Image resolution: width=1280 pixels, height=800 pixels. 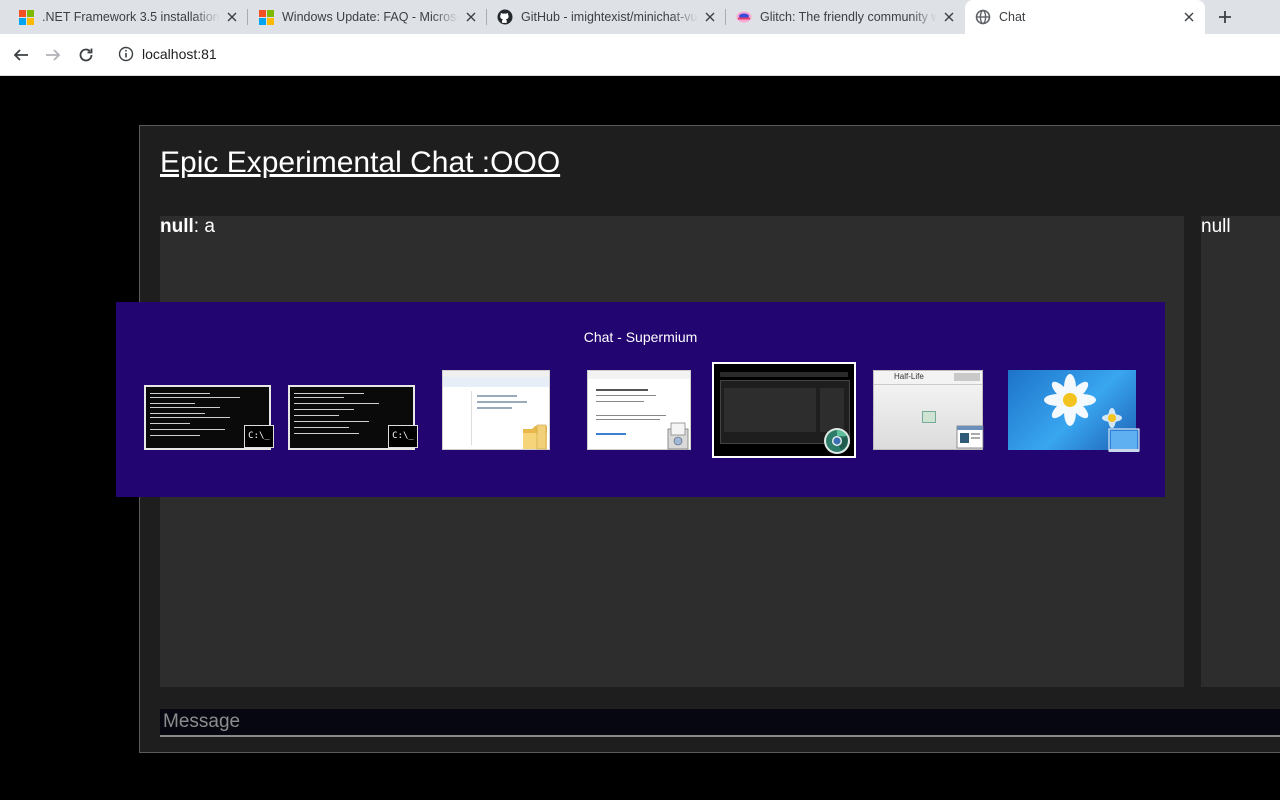 I want to click on tab-title: Windows Update: FAQ - Microsoft, so click(x=370, y=17).